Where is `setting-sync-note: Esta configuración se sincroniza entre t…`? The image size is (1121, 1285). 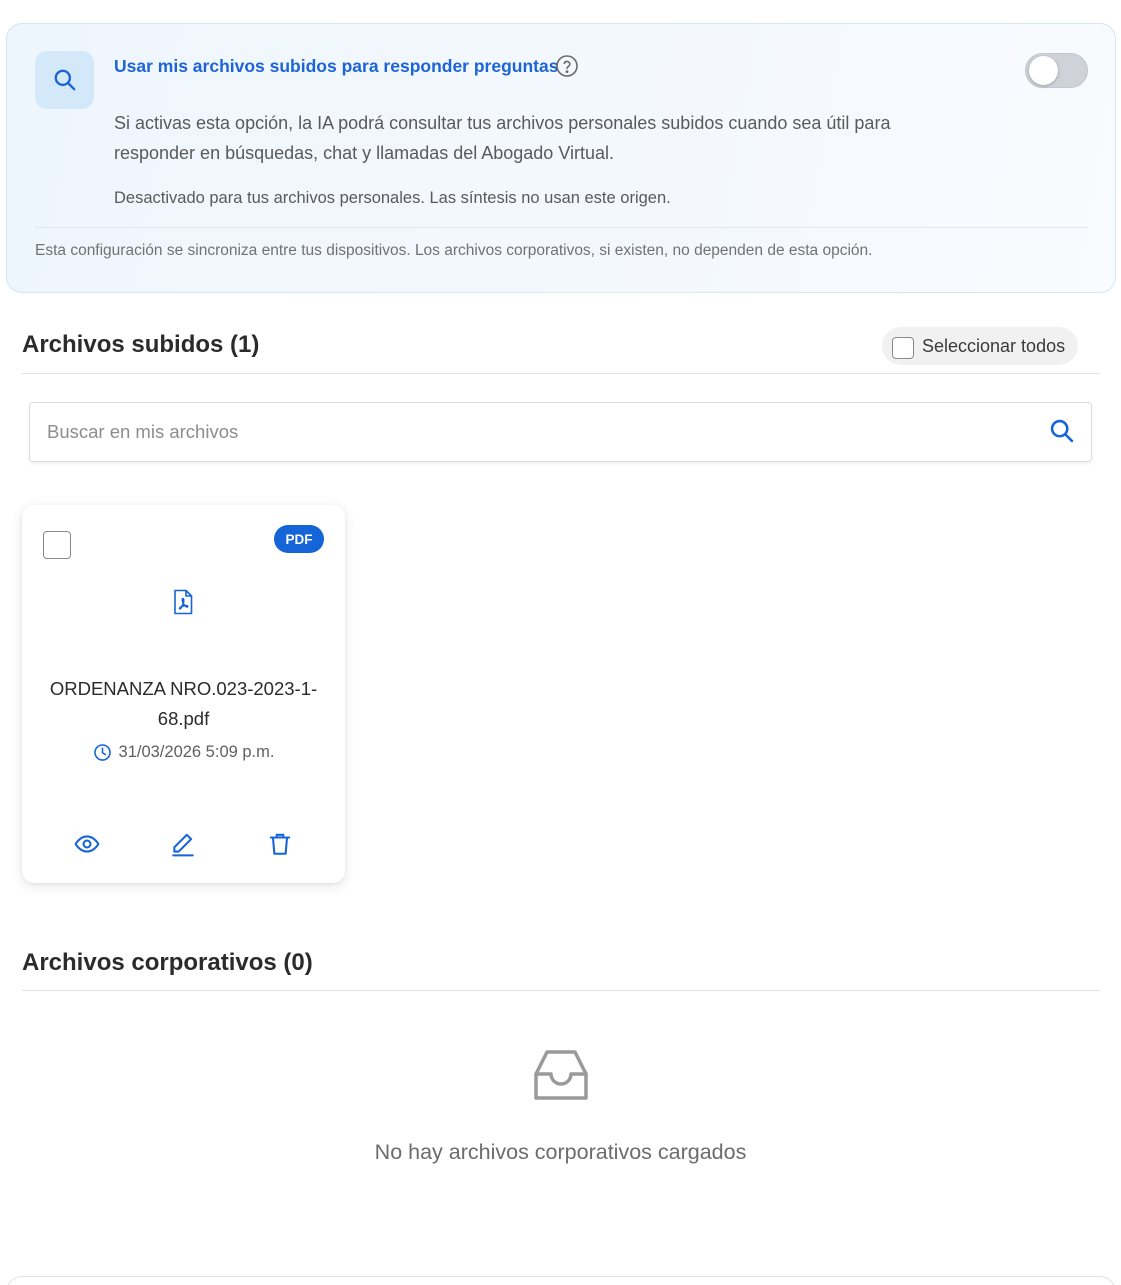 setting-sync-note: Esta configuración se sincroniza entre t… is located at coordinates (454, 250).